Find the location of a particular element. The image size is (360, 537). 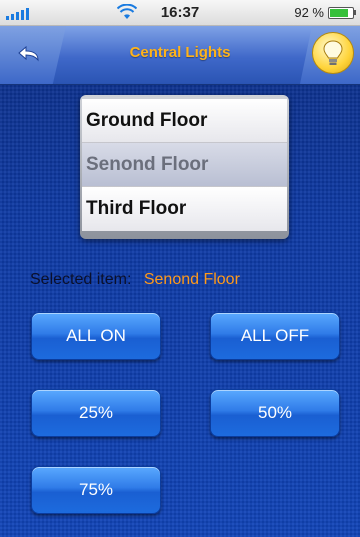

status-time: 16:37 is located at coordinates (180, 12).